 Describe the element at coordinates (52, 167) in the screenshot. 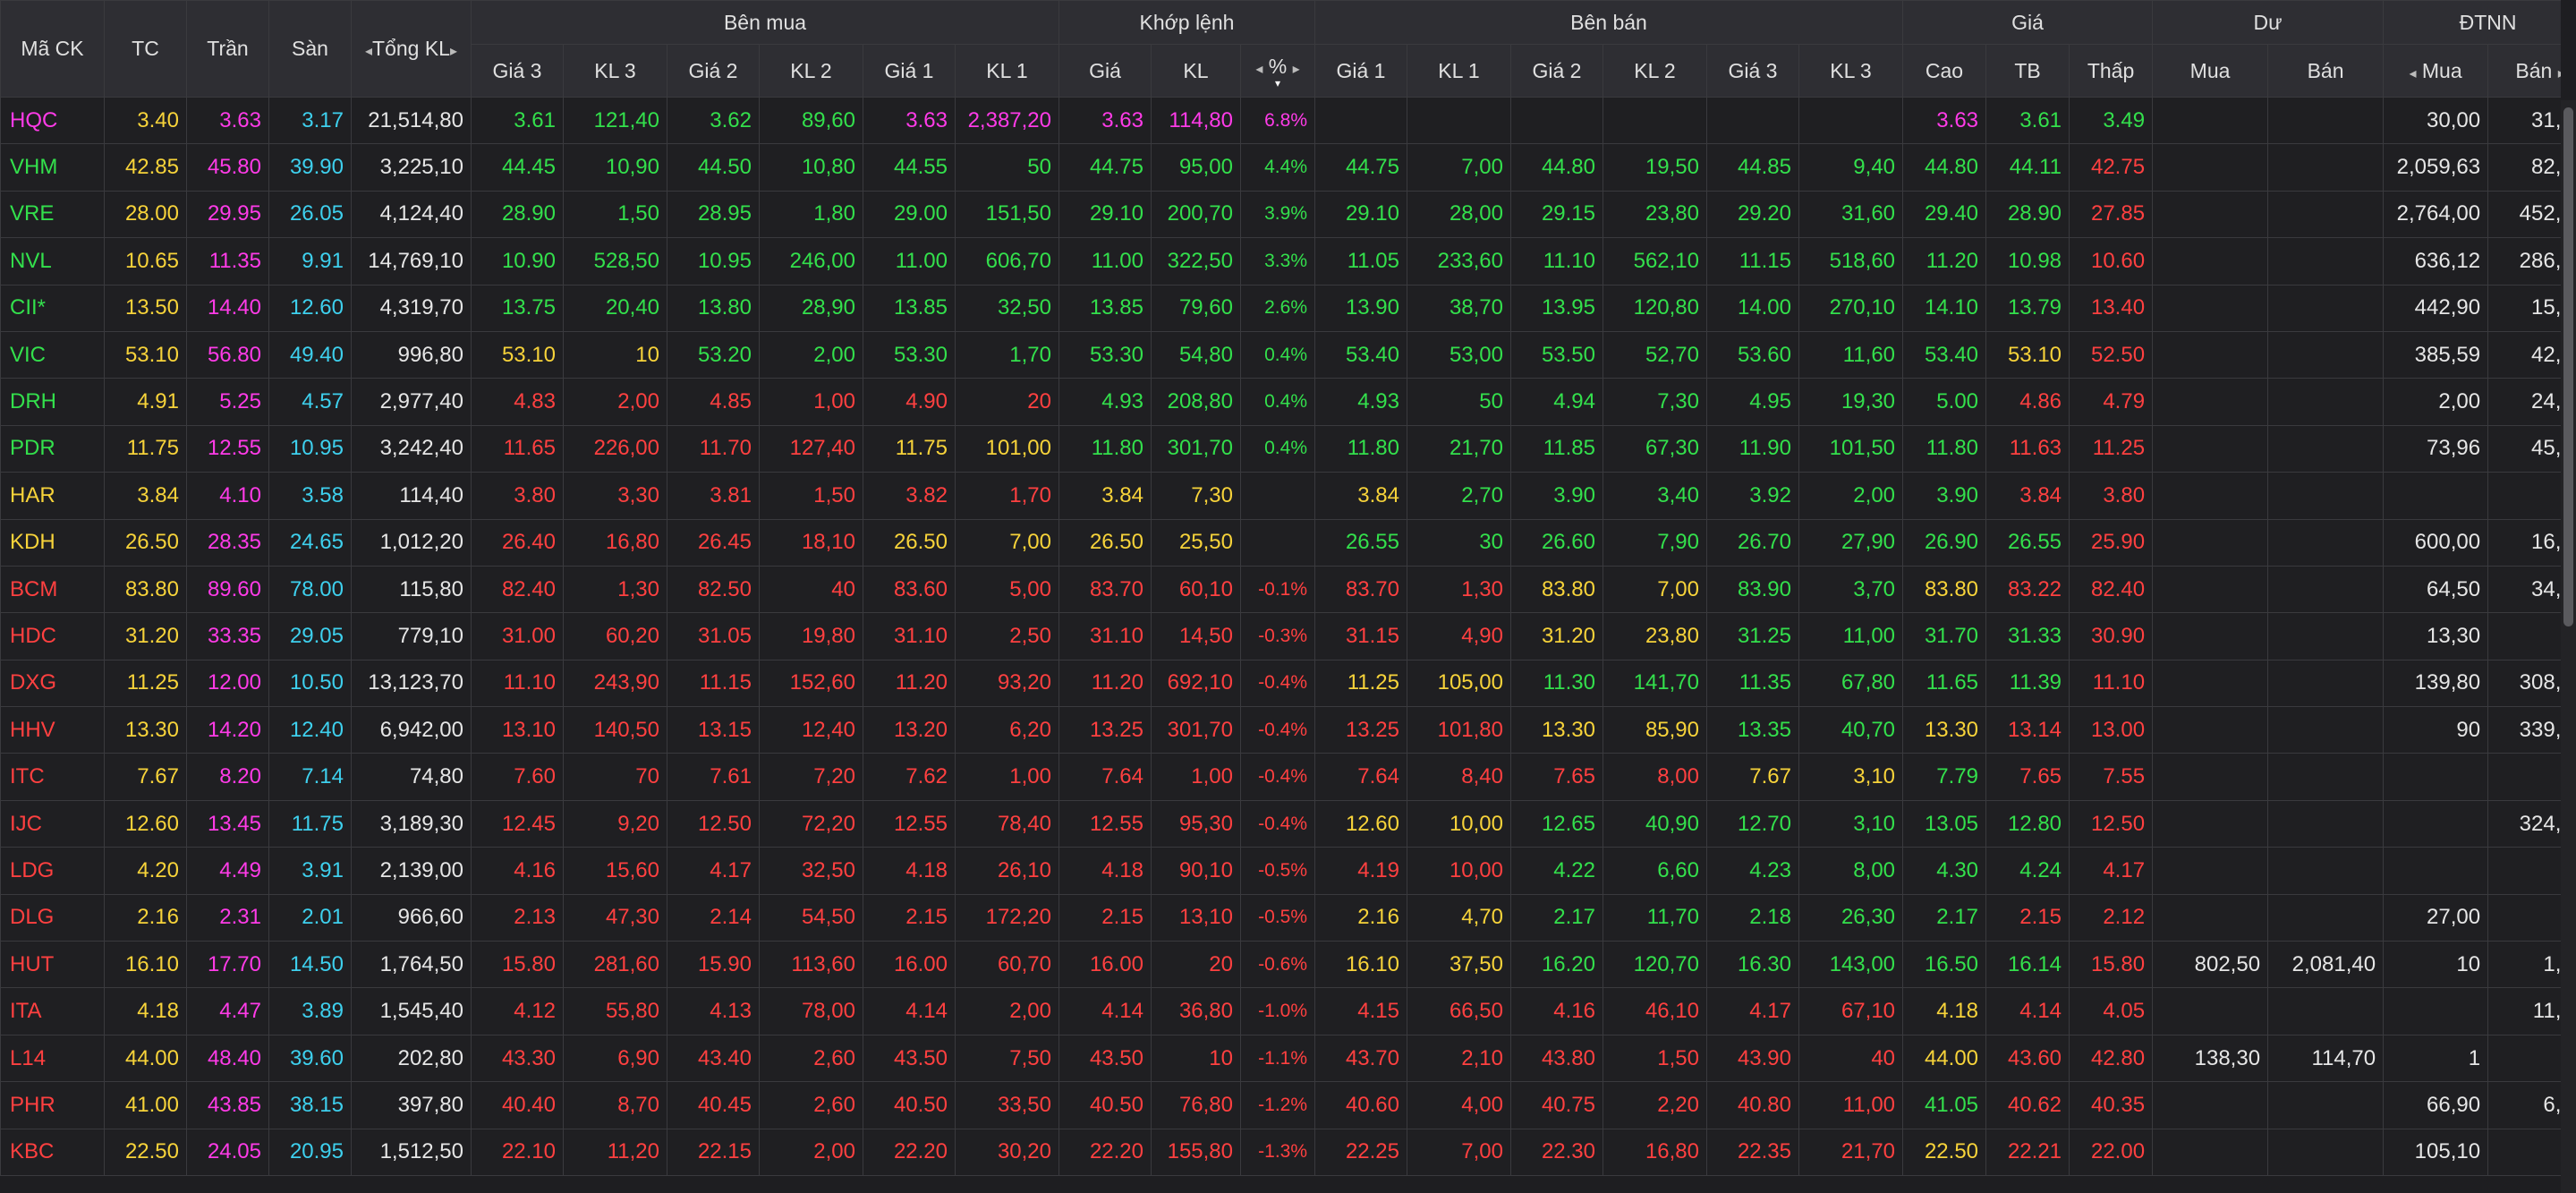

I see `cell-symbol: VHM` at that location.